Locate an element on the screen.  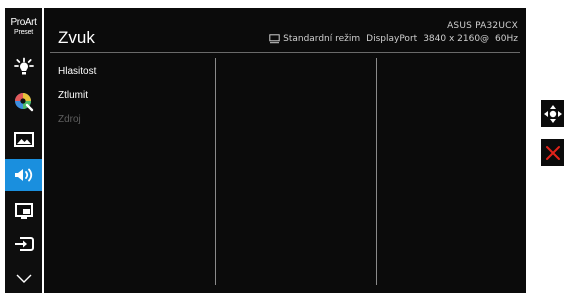
sidebar-item-brightness is located at coordinates (23, 68).